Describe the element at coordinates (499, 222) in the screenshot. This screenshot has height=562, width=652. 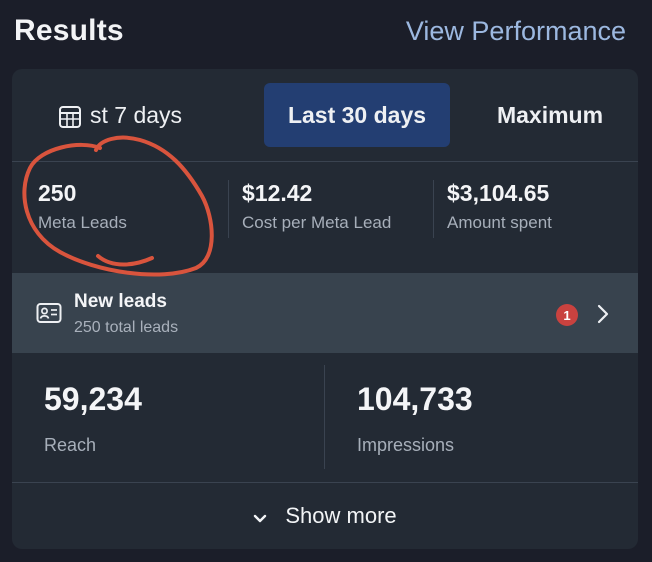
I see `metric-label: Amount spent` at that location.